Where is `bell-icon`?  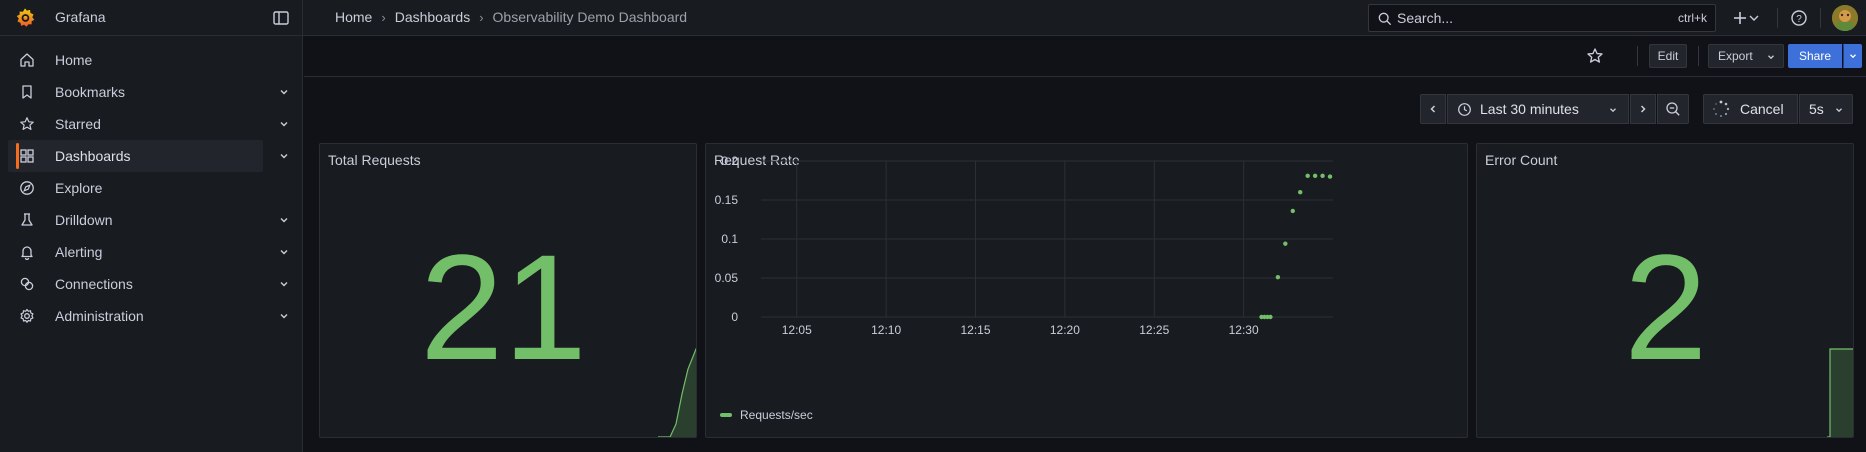 bell-icon is located at coordinates (27, 253).